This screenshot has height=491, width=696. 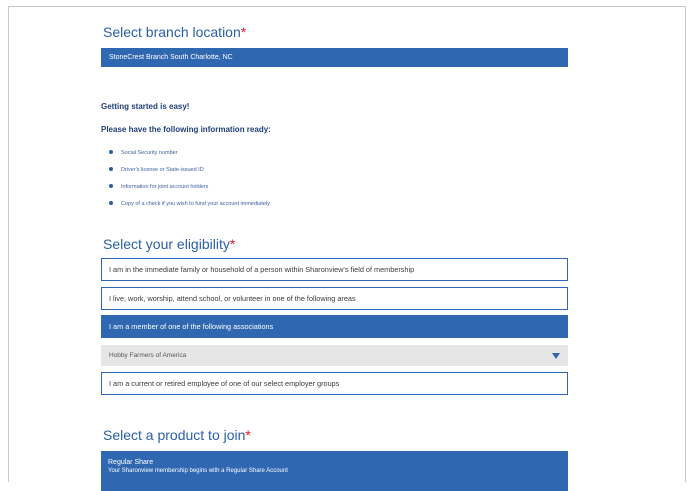 I want to click on branch-section-title: Select branch location*, so click(x=174, y=32).